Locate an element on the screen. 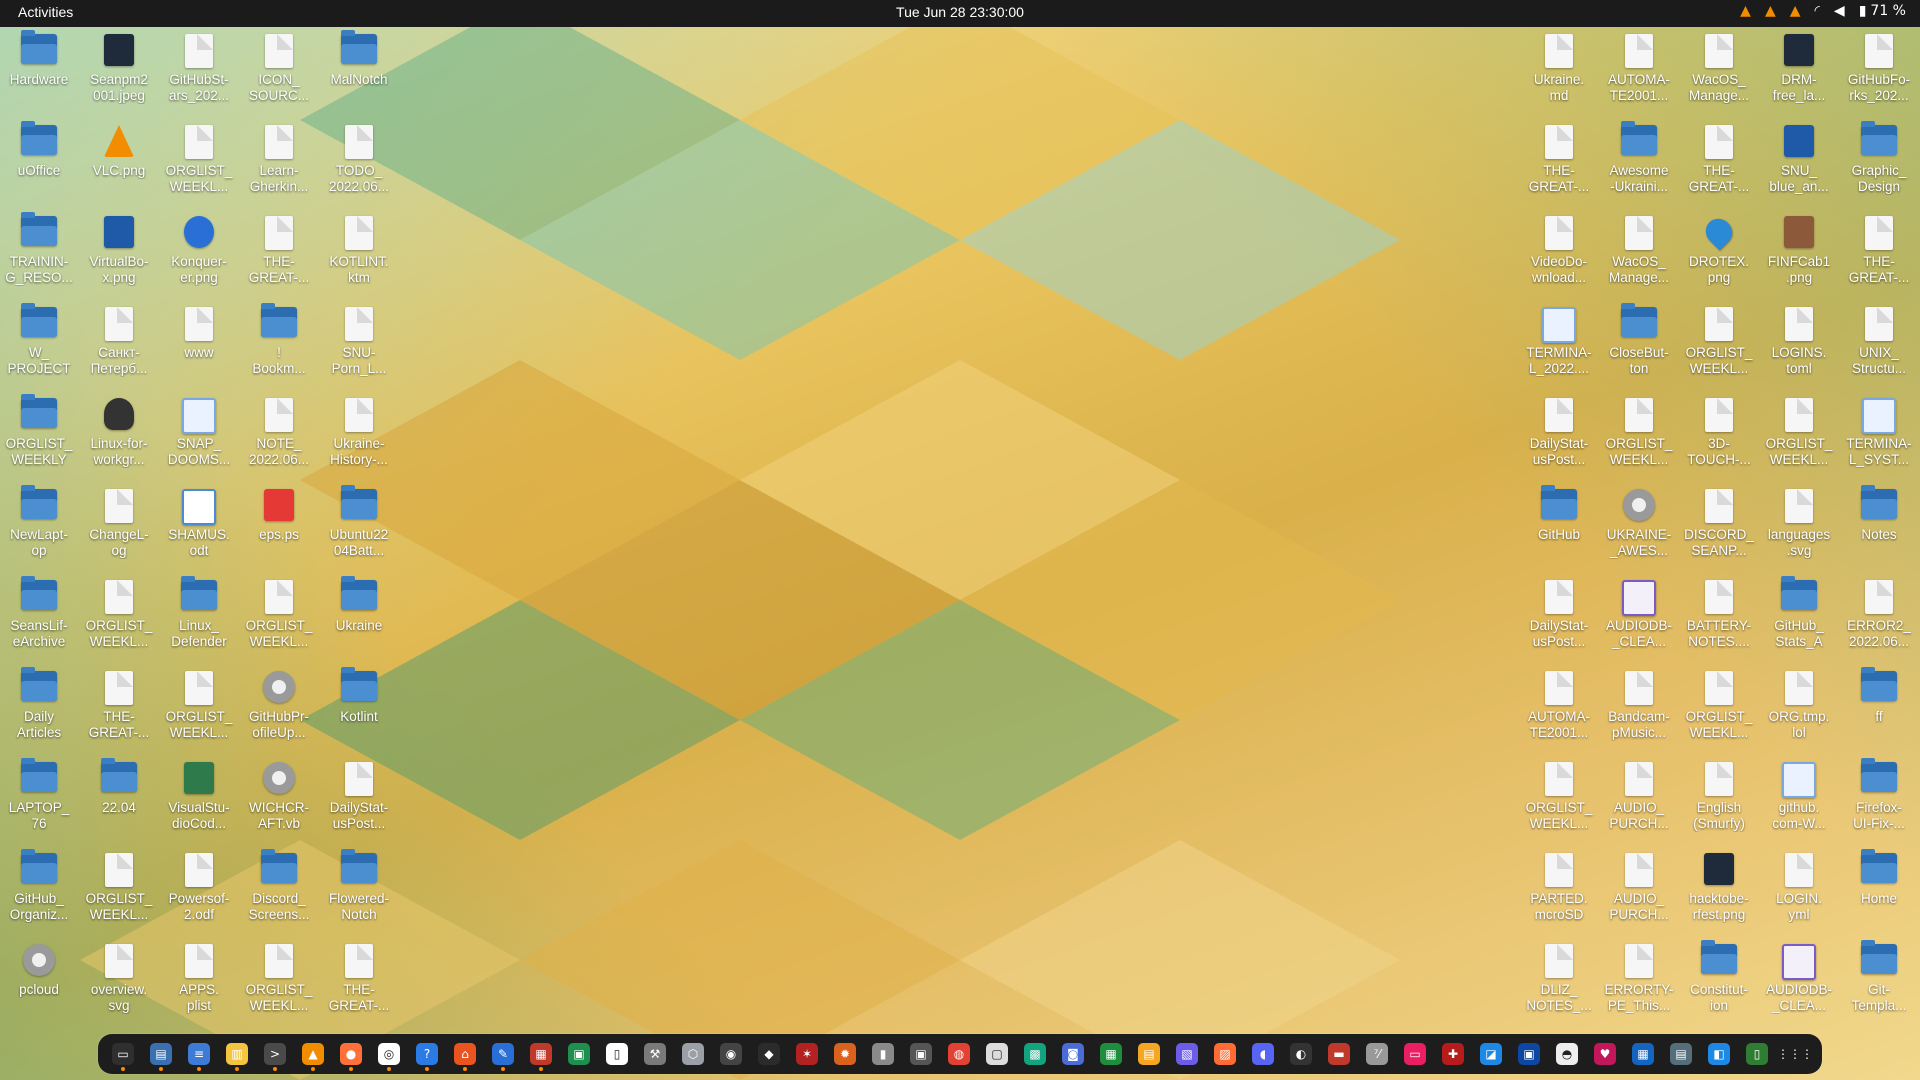 This screenshot has width=1920, height=1080. desktop-icon-left: Seanpm2 001.jpeg is located at coordinates (119, 74).